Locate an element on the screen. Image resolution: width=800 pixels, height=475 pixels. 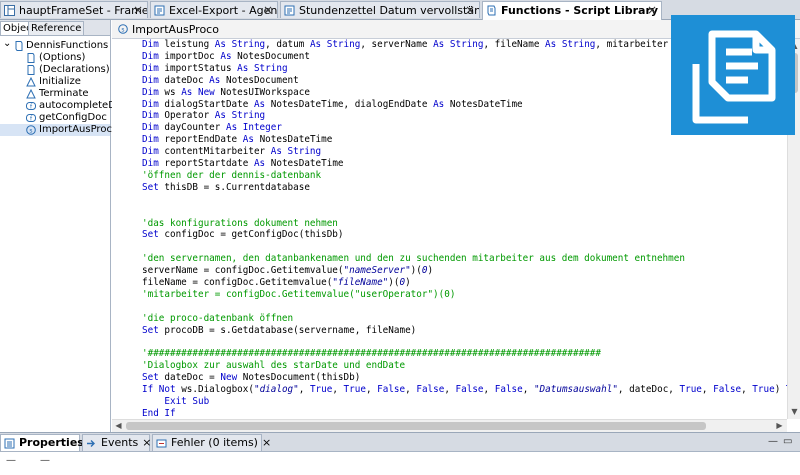
tab-label: Functions - Script Library is located at coordinates (580, 10).